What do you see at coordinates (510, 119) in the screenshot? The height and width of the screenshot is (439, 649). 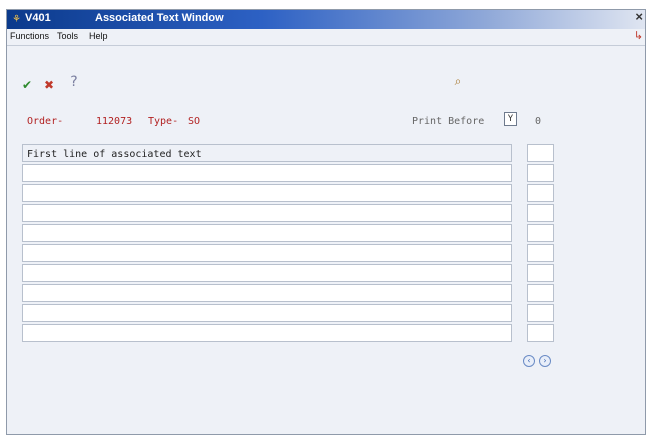 I see `print-before-field: Y` at bounding box center [510, 119].